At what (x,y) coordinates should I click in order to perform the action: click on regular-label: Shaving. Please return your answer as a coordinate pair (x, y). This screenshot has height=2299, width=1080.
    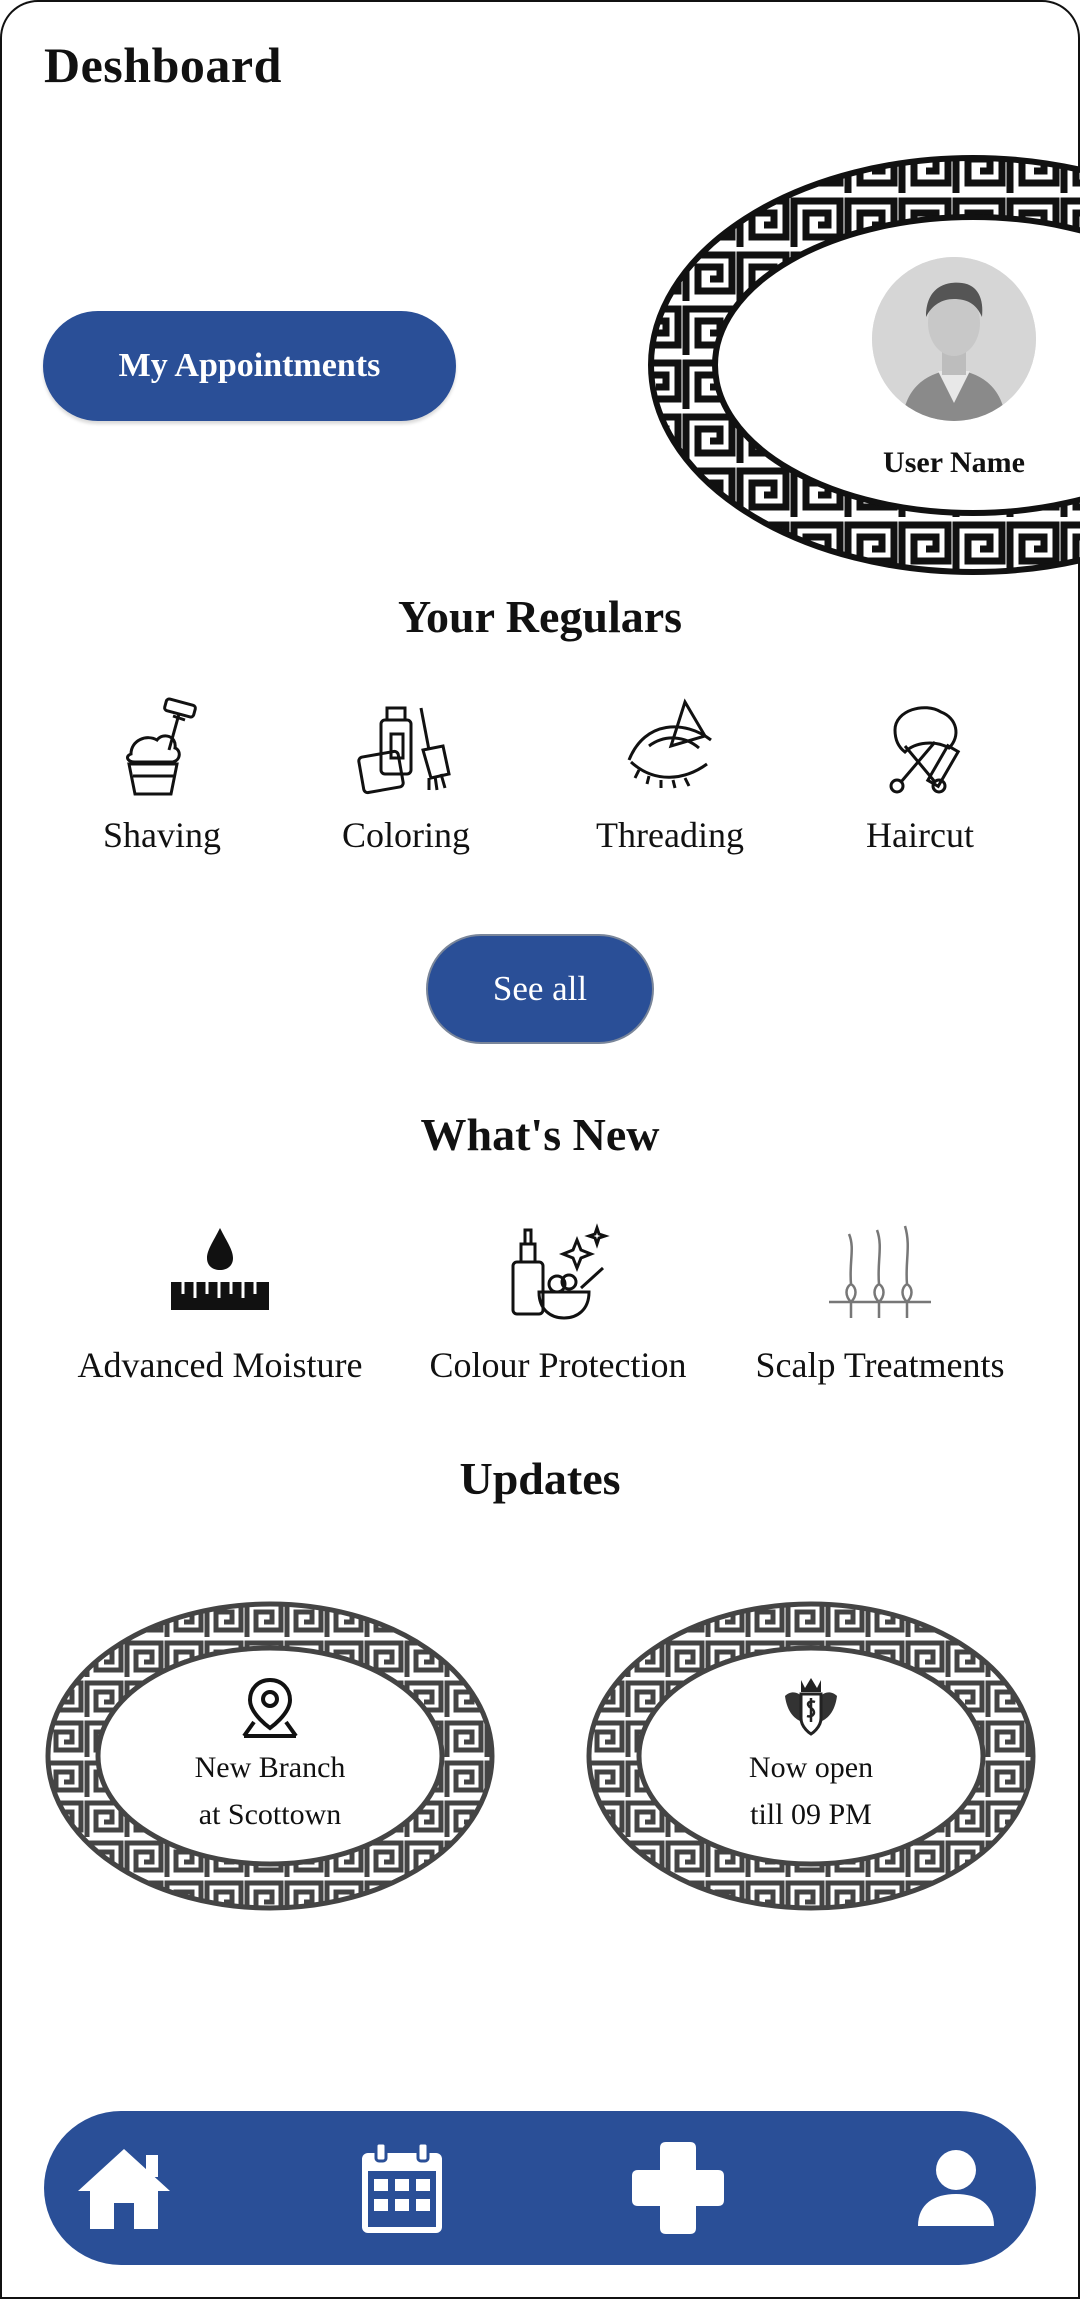
    Looking at the image, I should click on (161, 835).